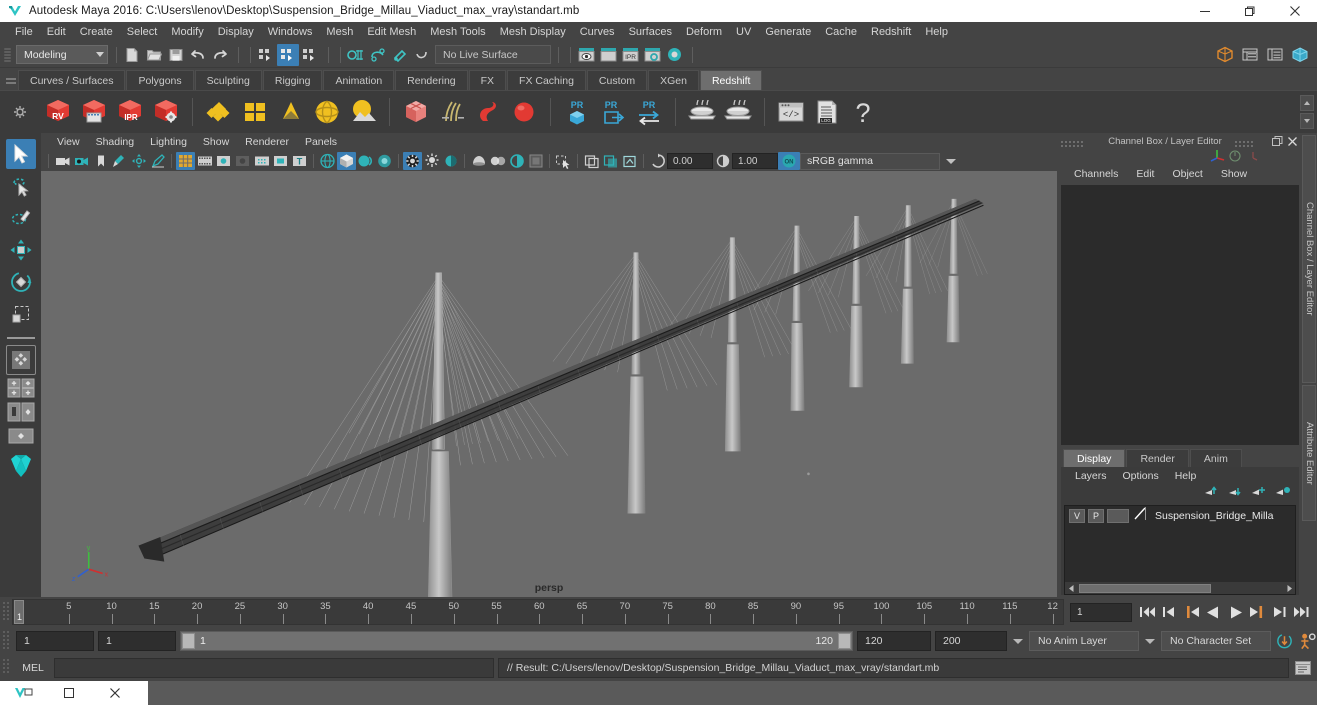 This screenshot has width=1317, height=705. What do you see at coordinates (516, 161) in the screenshot?
I see `multisample-icon` at bounding box center [516, 161].